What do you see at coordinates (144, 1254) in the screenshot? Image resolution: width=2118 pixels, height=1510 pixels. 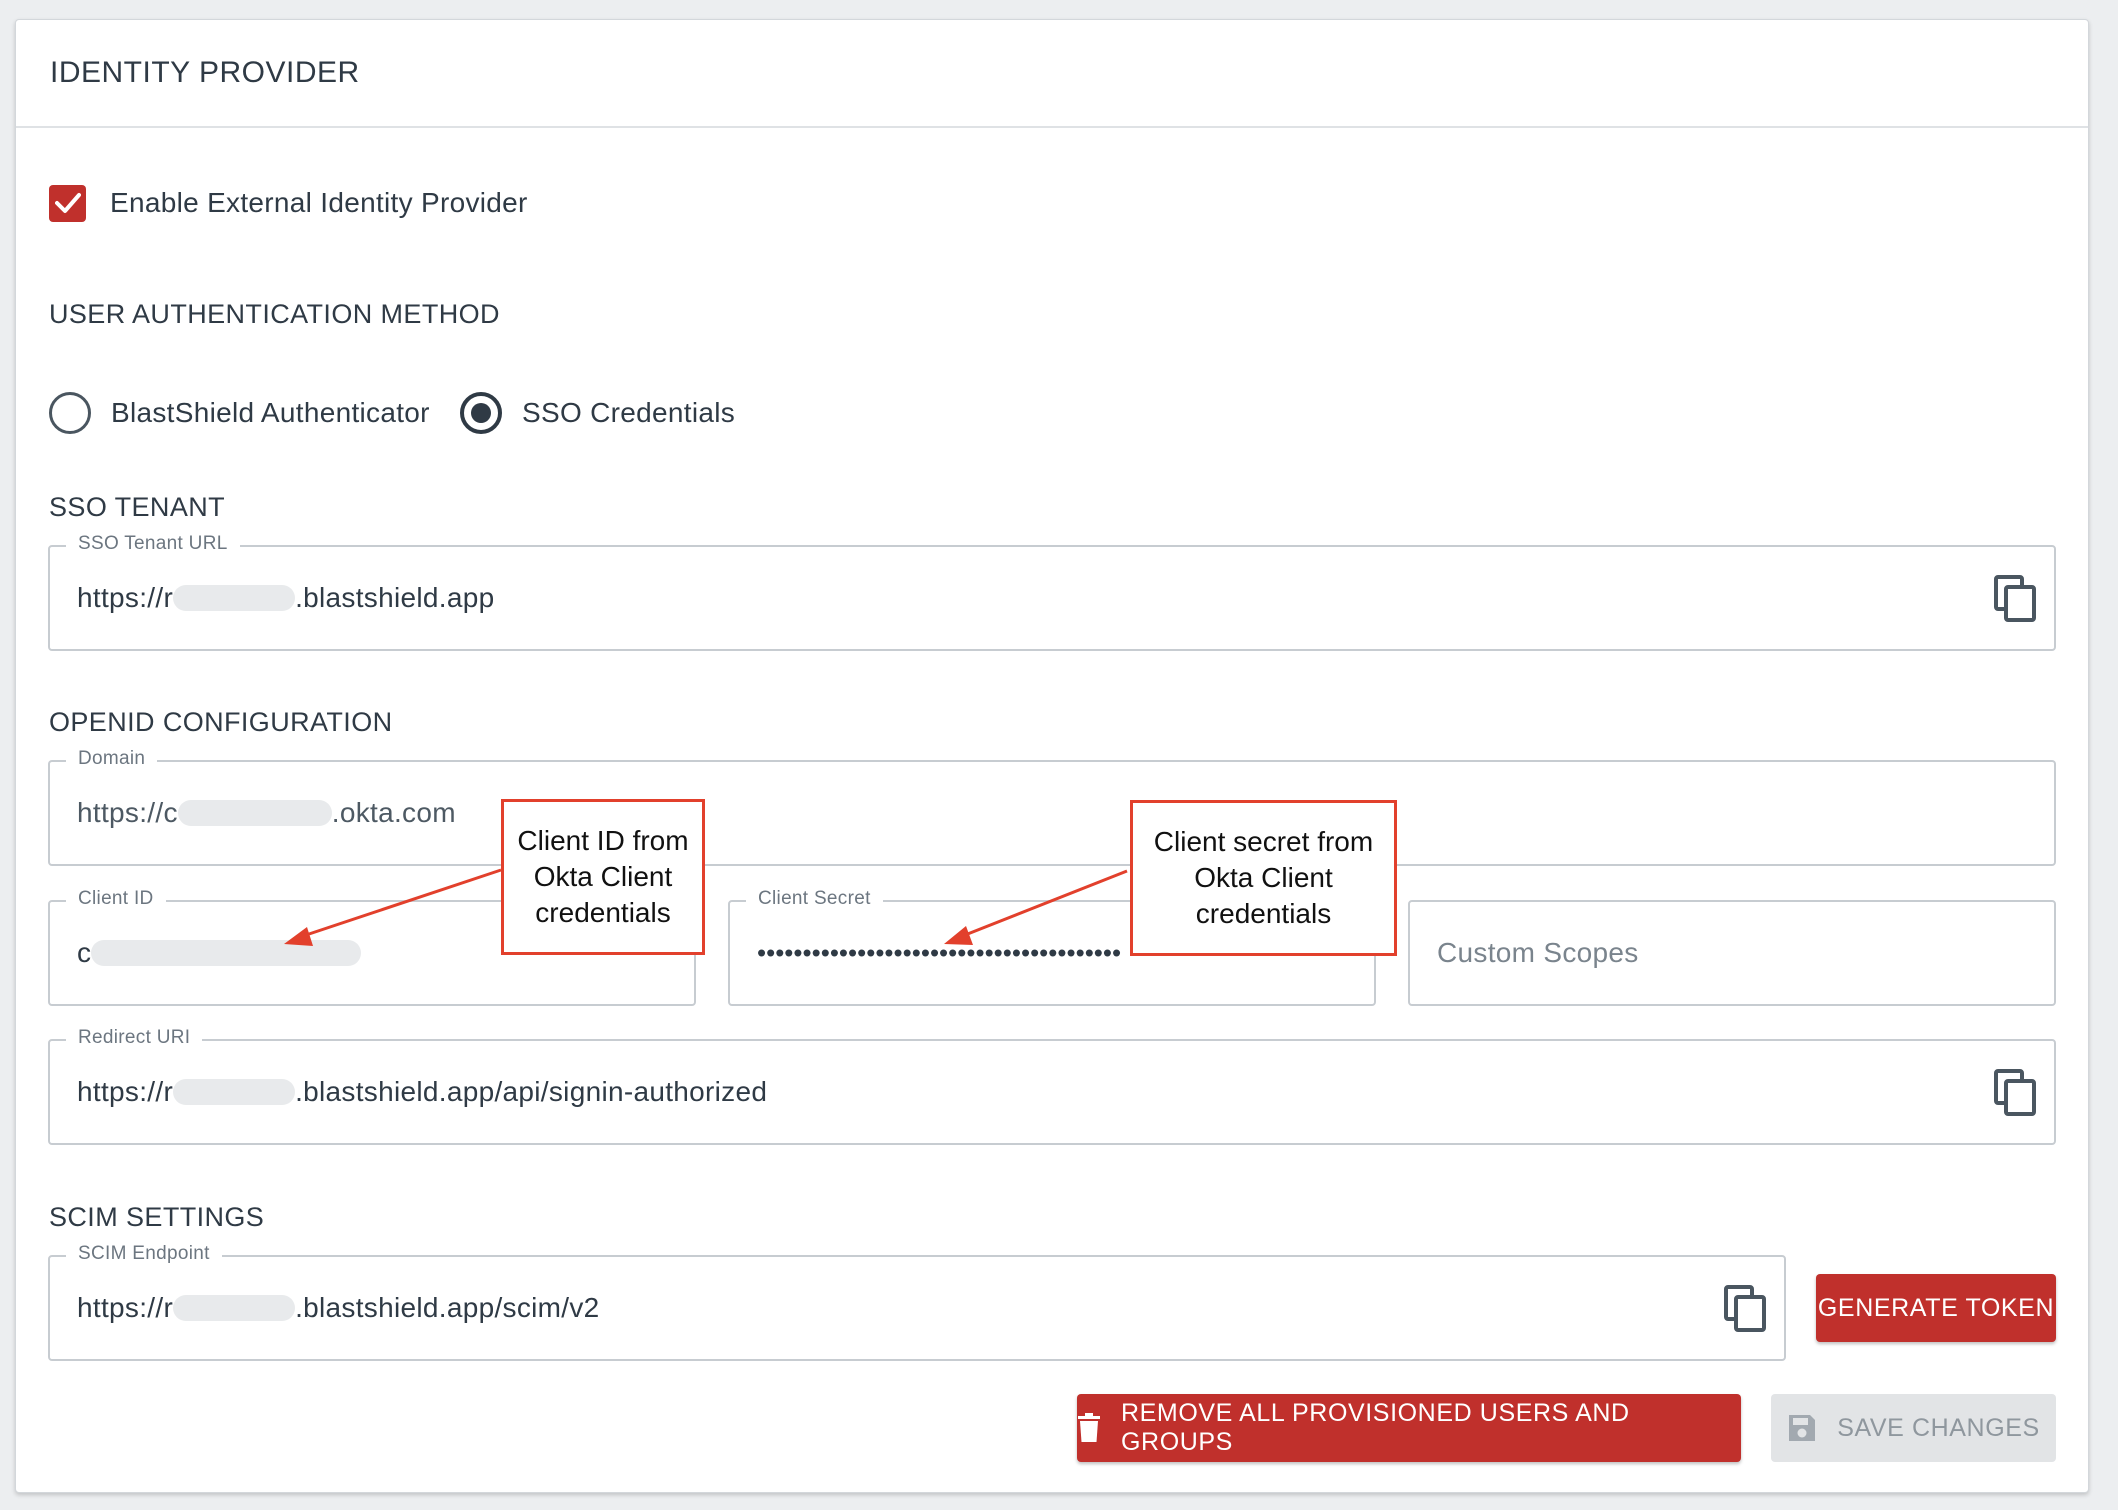 I see `scim-endpoint-label: SCIM Endpoint` at bounding box center [144, 1254].